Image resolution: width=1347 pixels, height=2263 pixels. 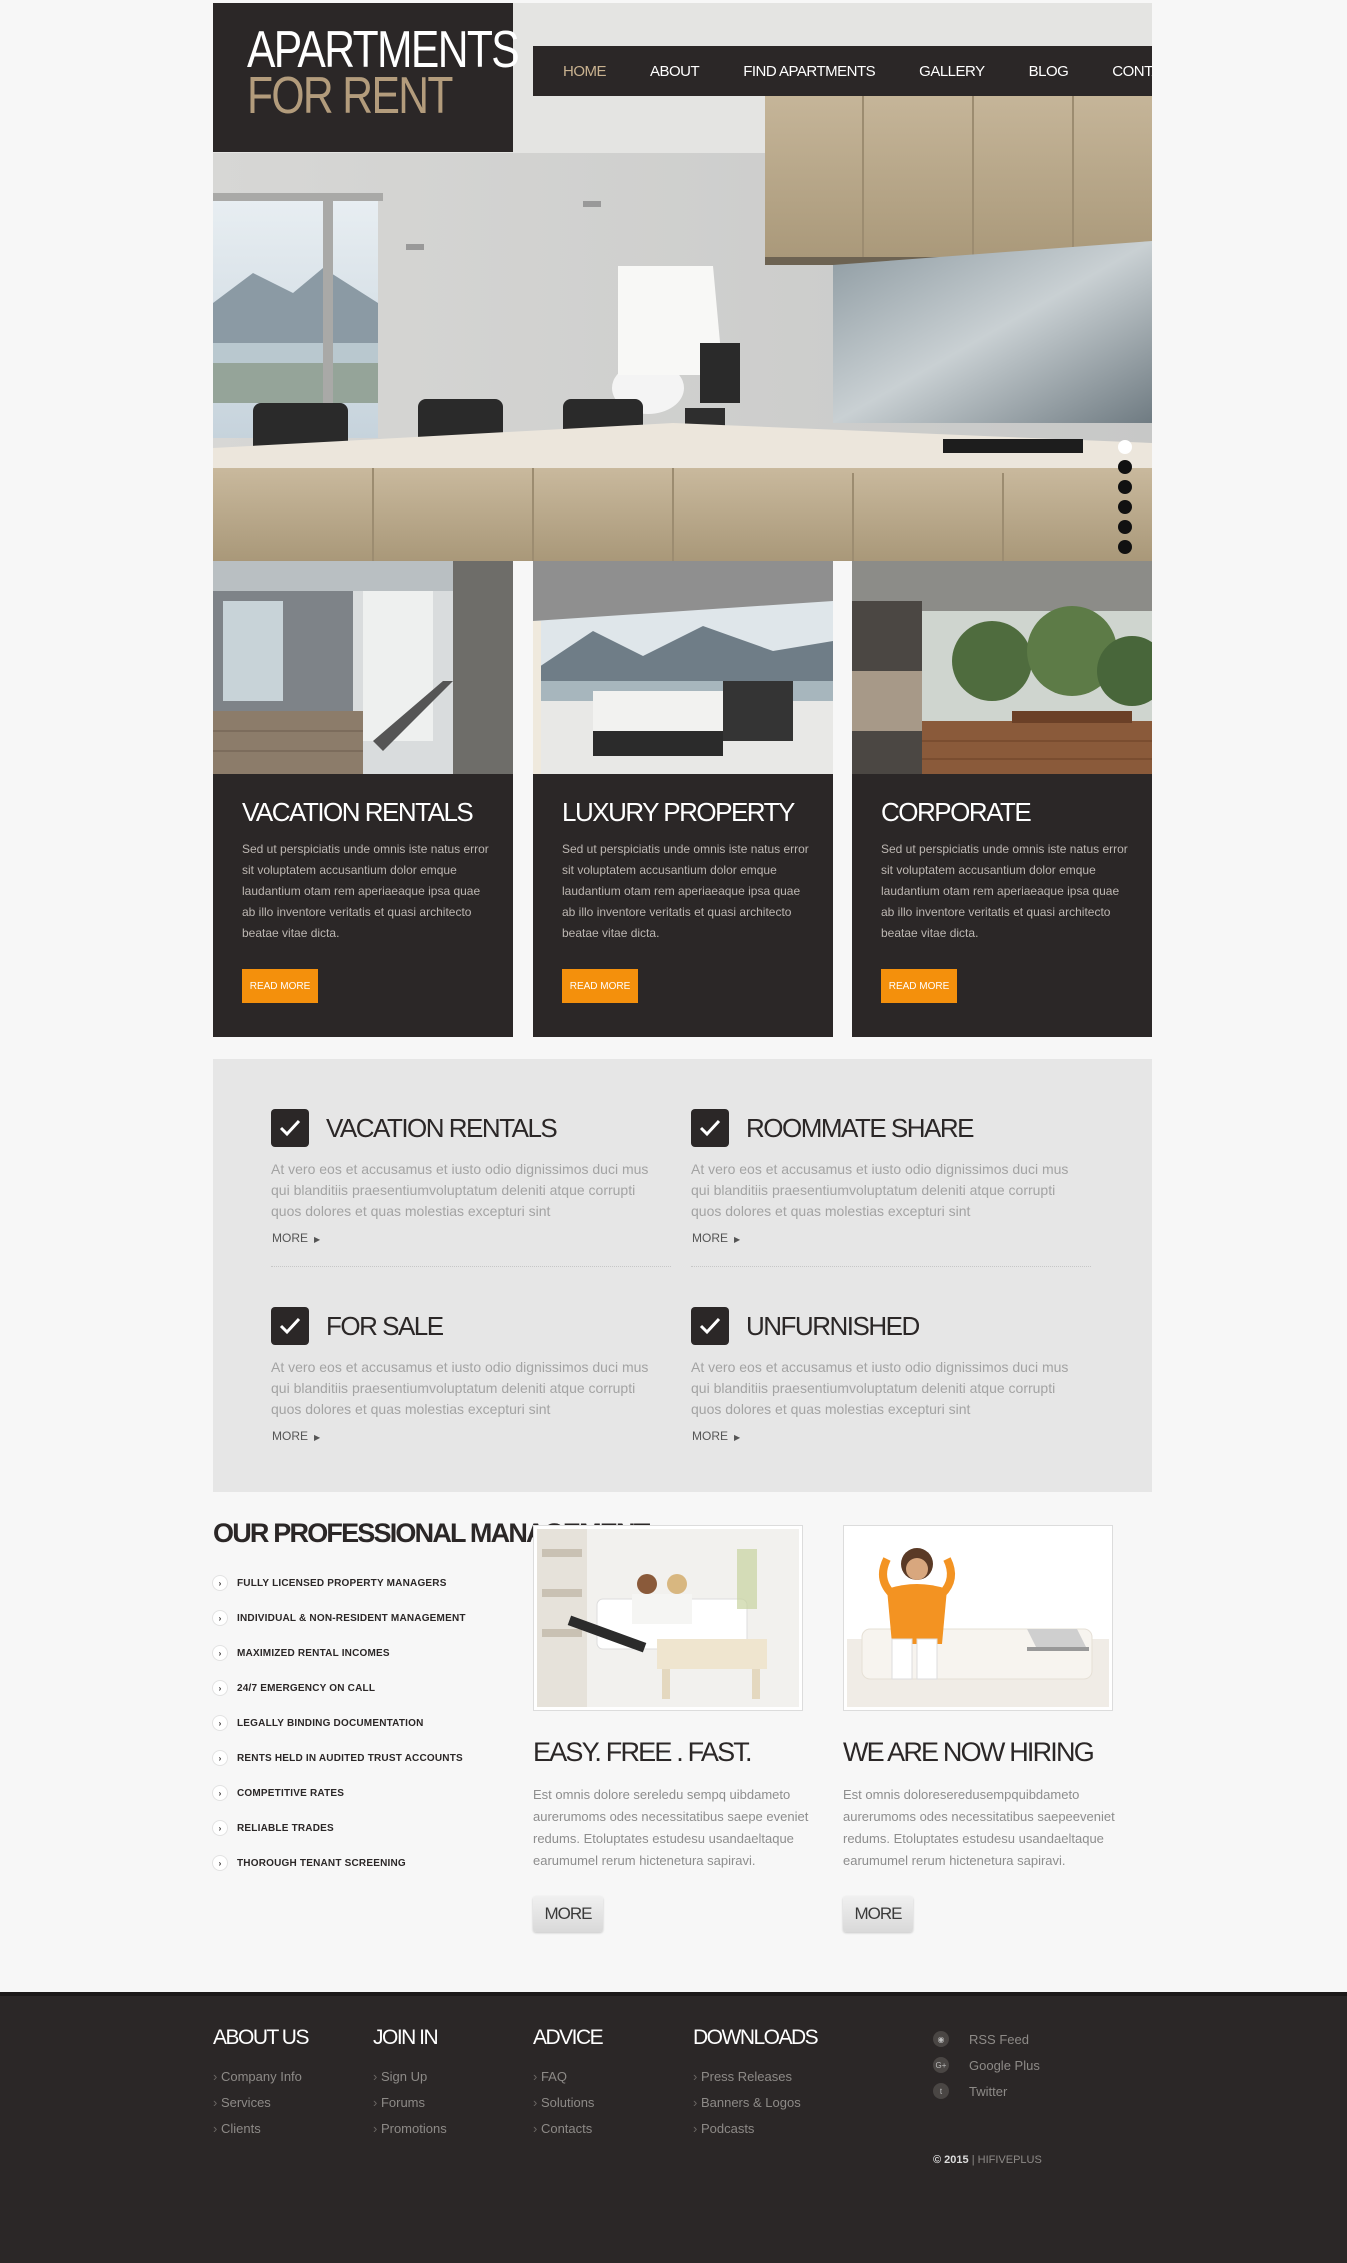 I want to click on list-item: › FULLY LICENSED PROPERTY MANAGERS, so click(x=339, y=1594).